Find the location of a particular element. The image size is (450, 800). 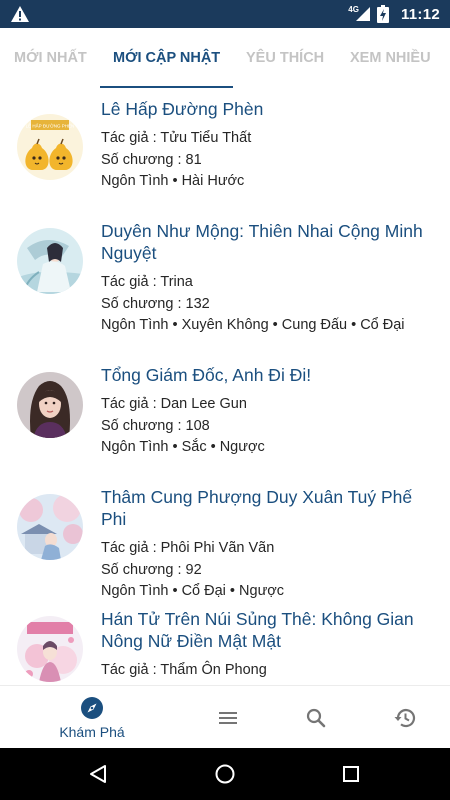

compass-icon is located at coordinates (92, 707).